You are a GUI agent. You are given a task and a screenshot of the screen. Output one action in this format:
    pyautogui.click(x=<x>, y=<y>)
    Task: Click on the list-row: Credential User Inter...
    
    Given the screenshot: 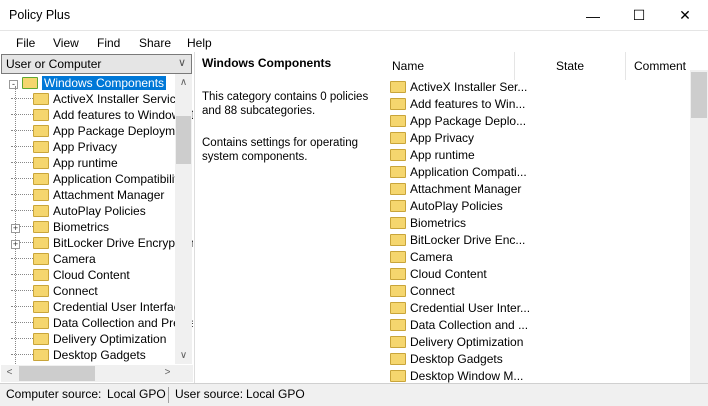 What is the action you would take?
    pyautogui.click(x=460, y=308)
    